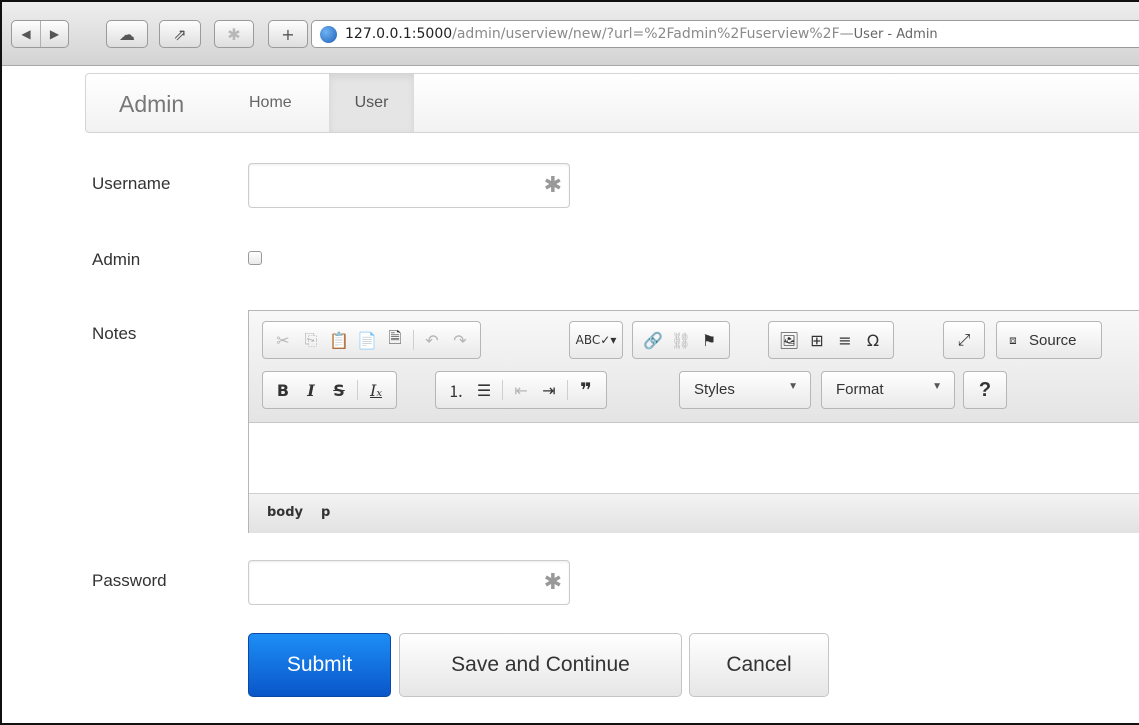 The image size is (1139, 725). I want to click on clipboard-group: ✂ ⎘ 📋 📄 🗎 ↶ ↷, so click(371, 340).